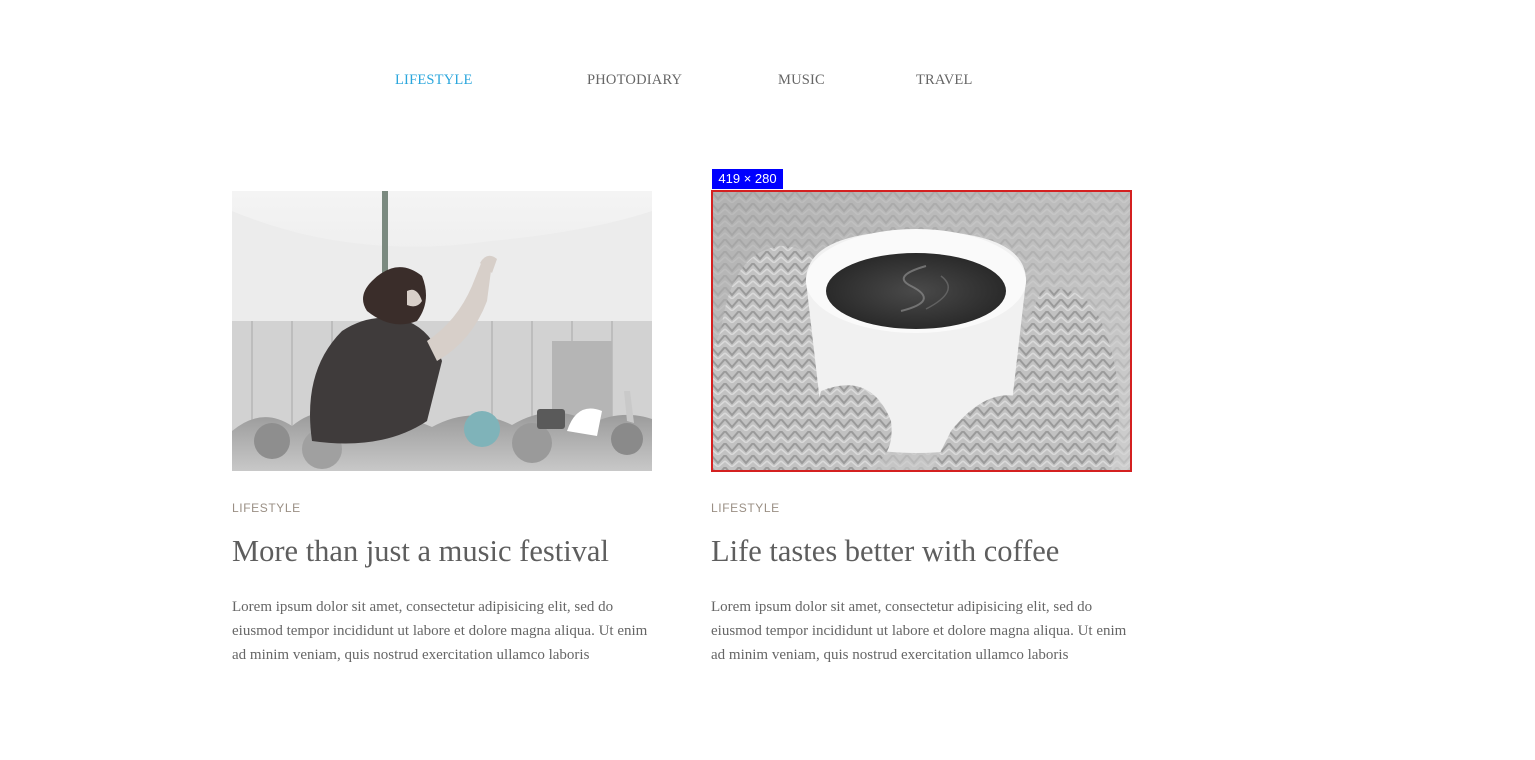  What do you see at coordinates (921, 331) in the screenshot?
I see `coffee-mittens-photo` at bounding box center [921, 331].